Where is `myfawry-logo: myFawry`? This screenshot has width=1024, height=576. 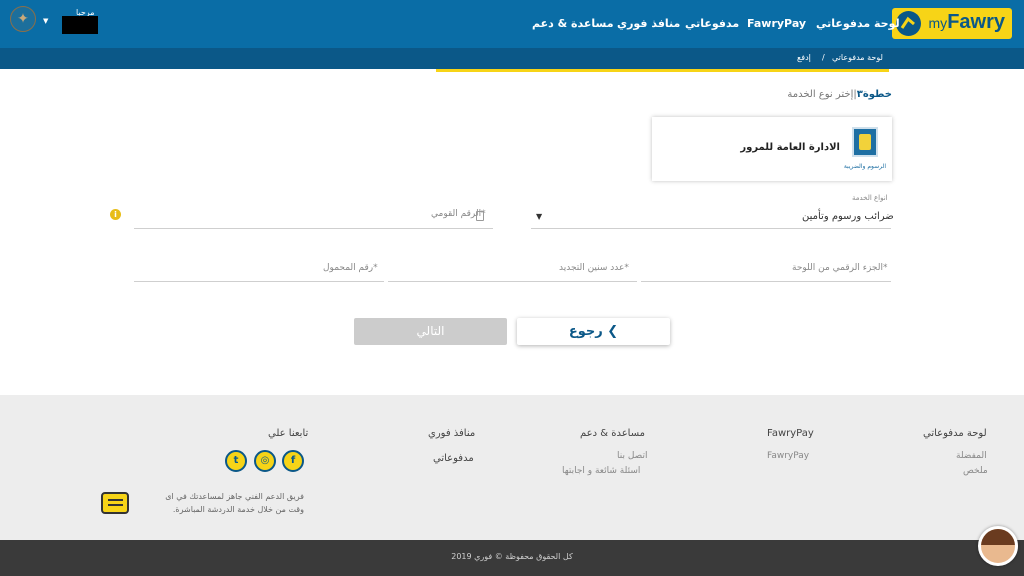 myfawry-logo: myFawry is located at coordinates (952, 23).